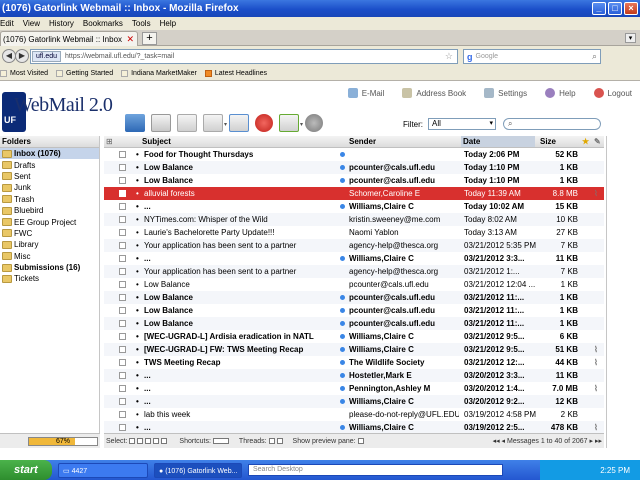 The image size is (640, 480). Describe the element at coordinates (109, 141) in the screenshot. I see `list-options-icon: ⊞` at that location.